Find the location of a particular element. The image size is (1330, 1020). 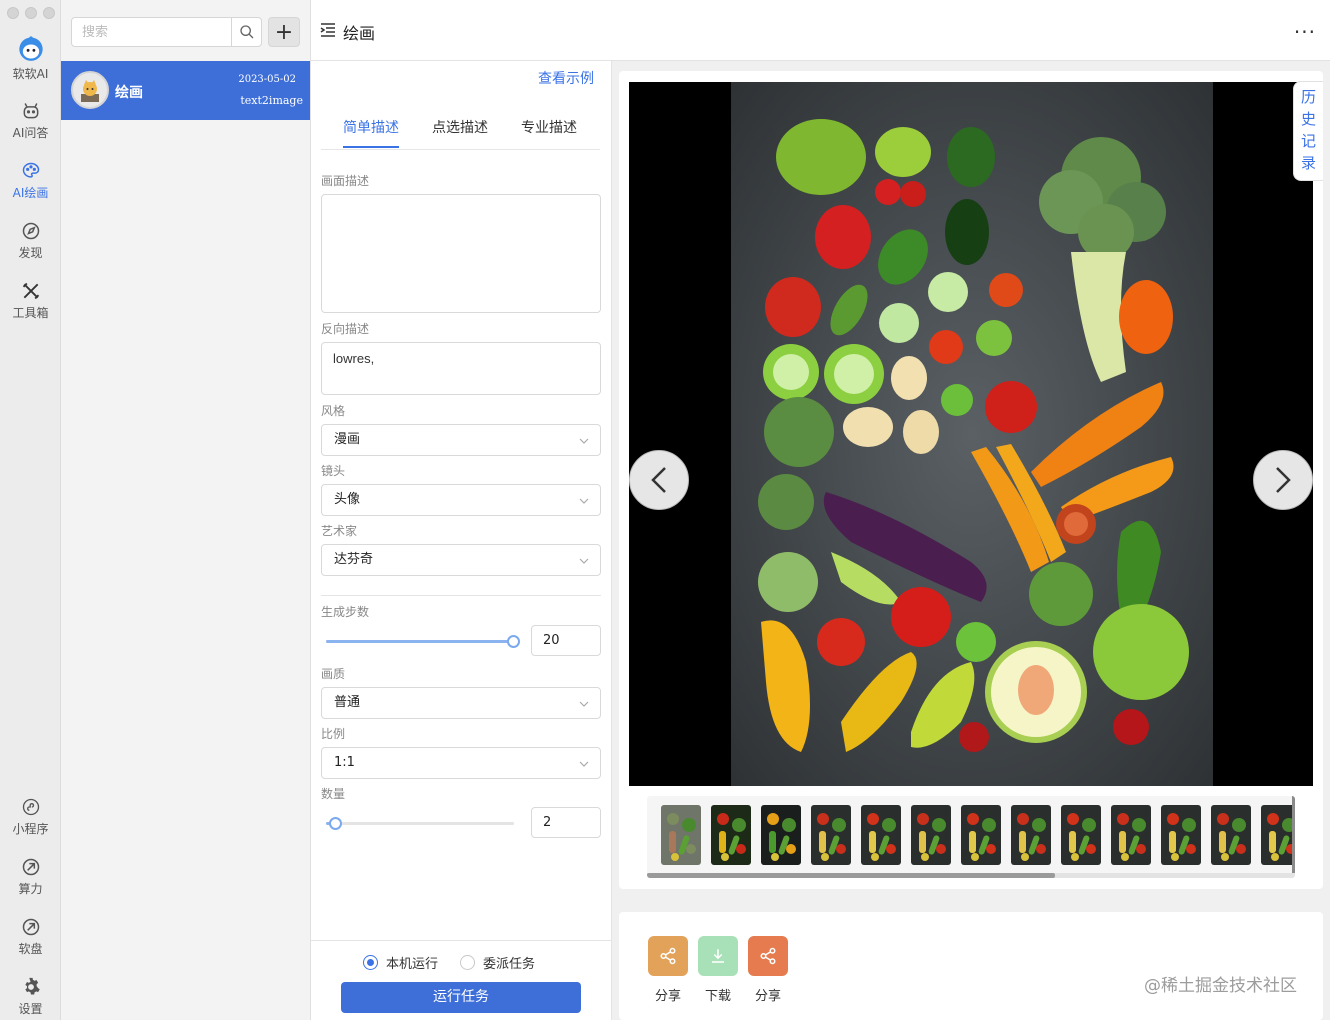

thumbnail-scrollbar is located at coordinates (971, 875).